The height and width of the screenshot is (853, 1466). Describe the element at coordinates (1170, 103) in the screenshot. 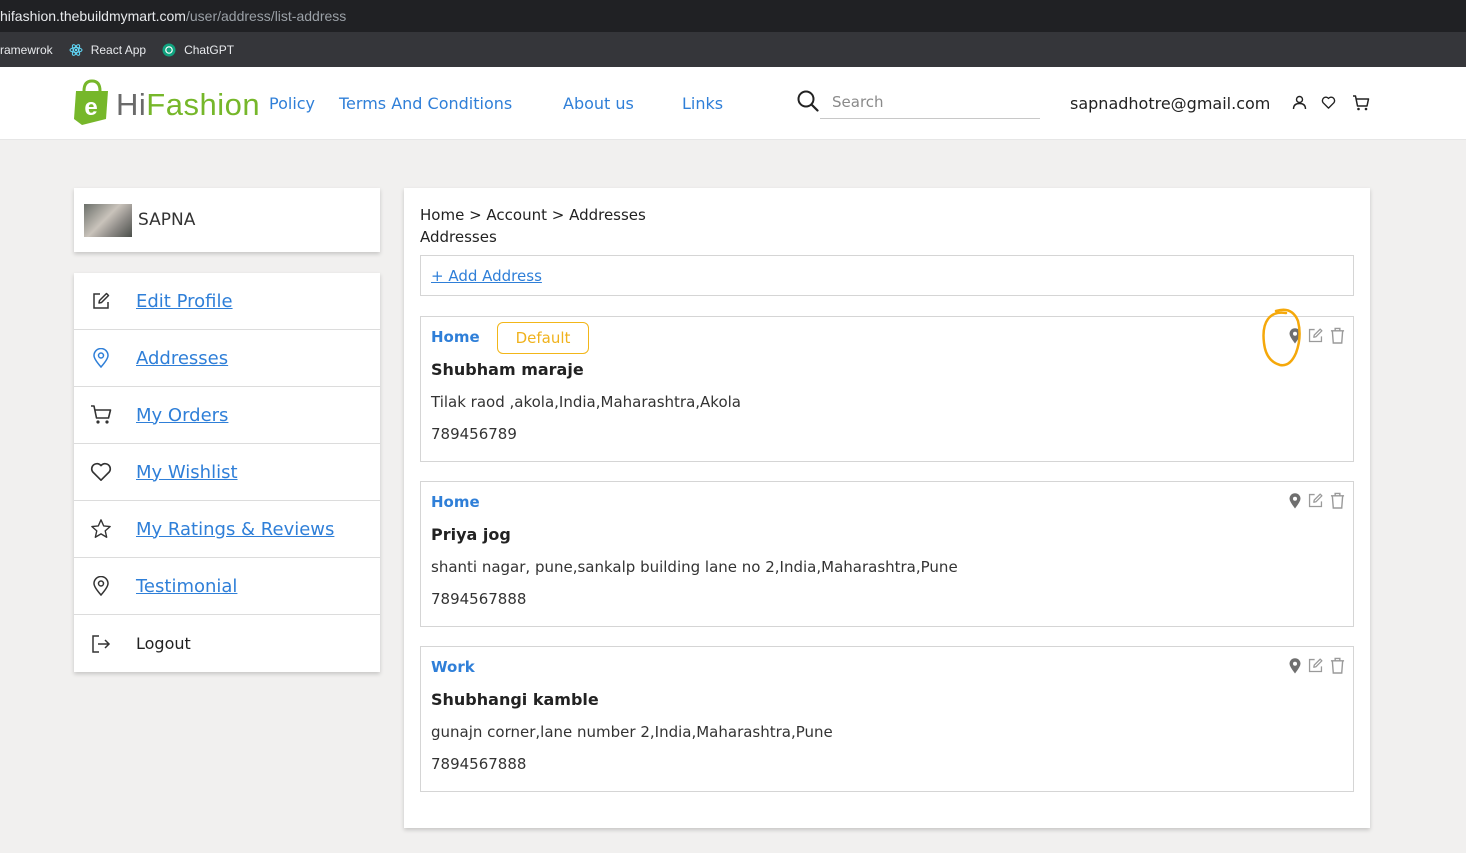

I see `user-email: sapnadhotre@gmail.com` at that location.